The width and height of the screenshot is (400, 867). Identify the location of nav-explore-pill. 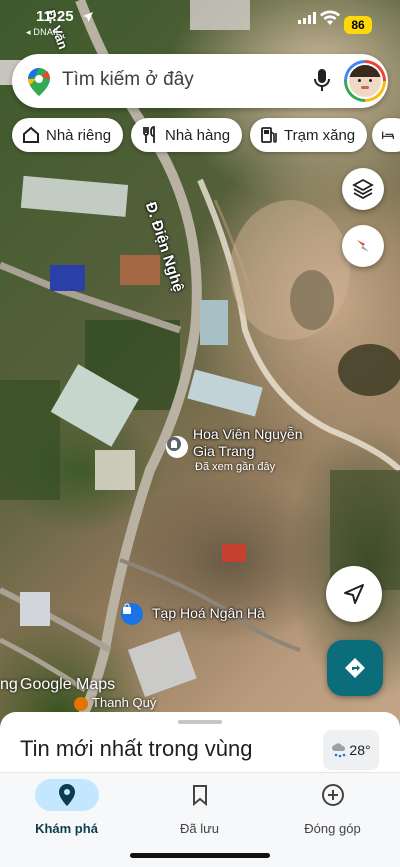
(66, 795).